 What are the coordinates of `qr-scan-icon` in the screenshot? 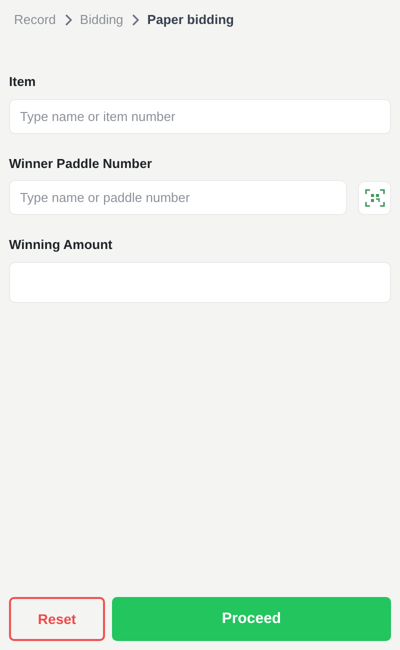 It's located at (374, 198).